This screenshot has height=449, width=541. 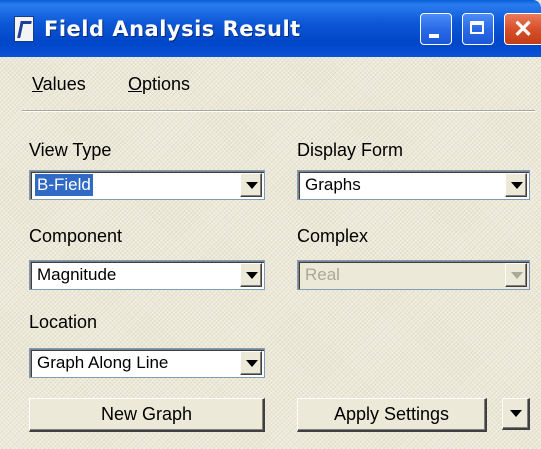 I want to click on new-graph-button: New Graph, so click(x=147, y=415).